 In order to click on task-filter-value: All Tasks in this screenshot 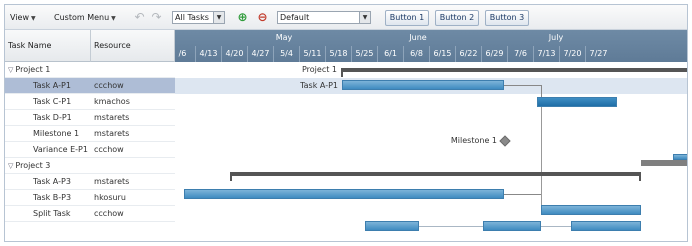, I will do `click(192, 17)`.